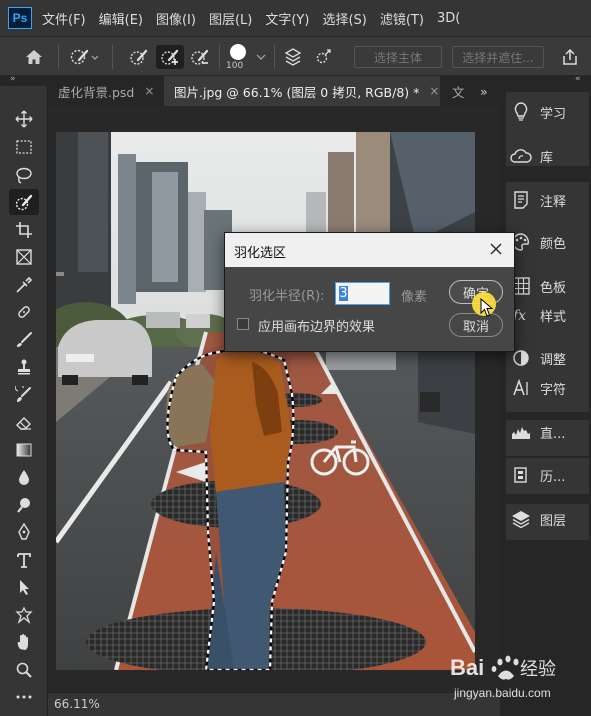 This screenshot has height=716, width=591. Describe the element at coordinates (547, 358) in the screenshot. I see `panel-adjustments: 调整` at that location.